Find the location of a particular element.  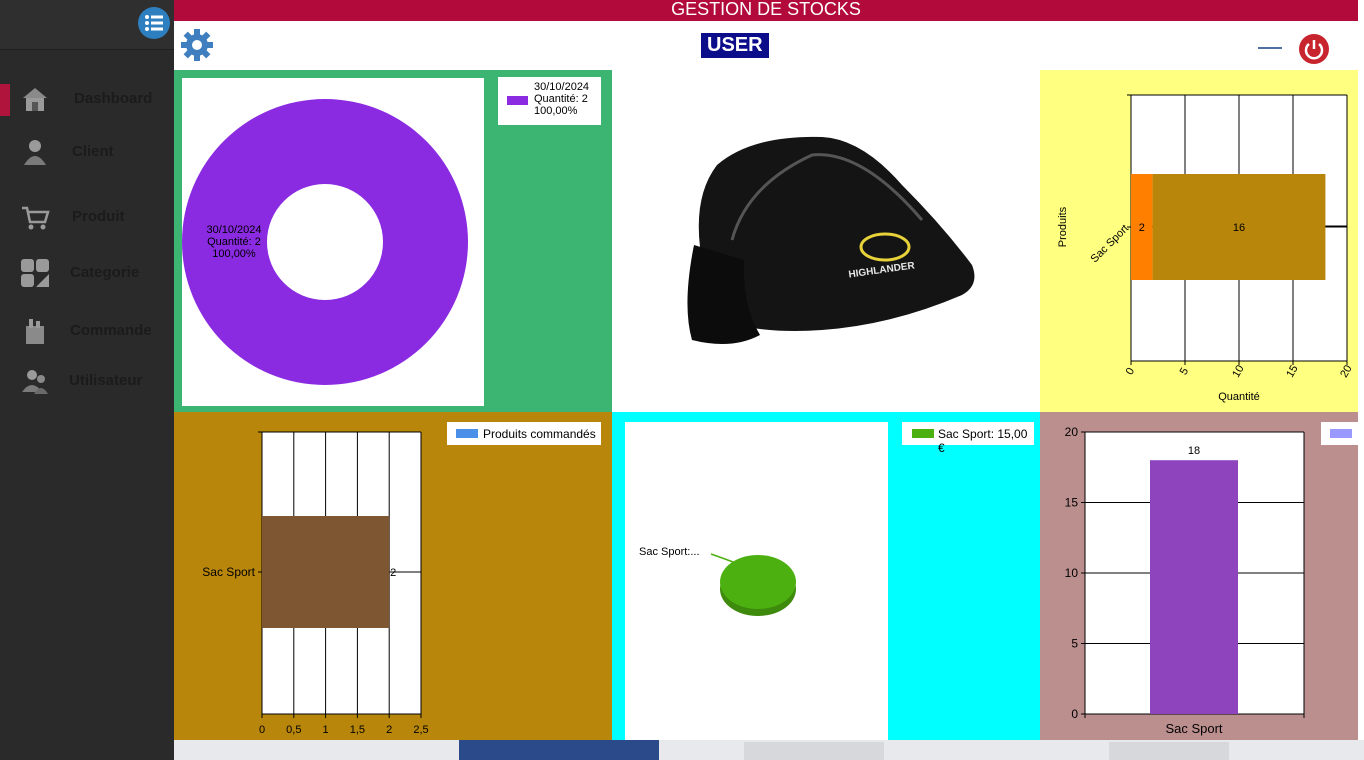

header: USER is located at coordinates (766, 45).